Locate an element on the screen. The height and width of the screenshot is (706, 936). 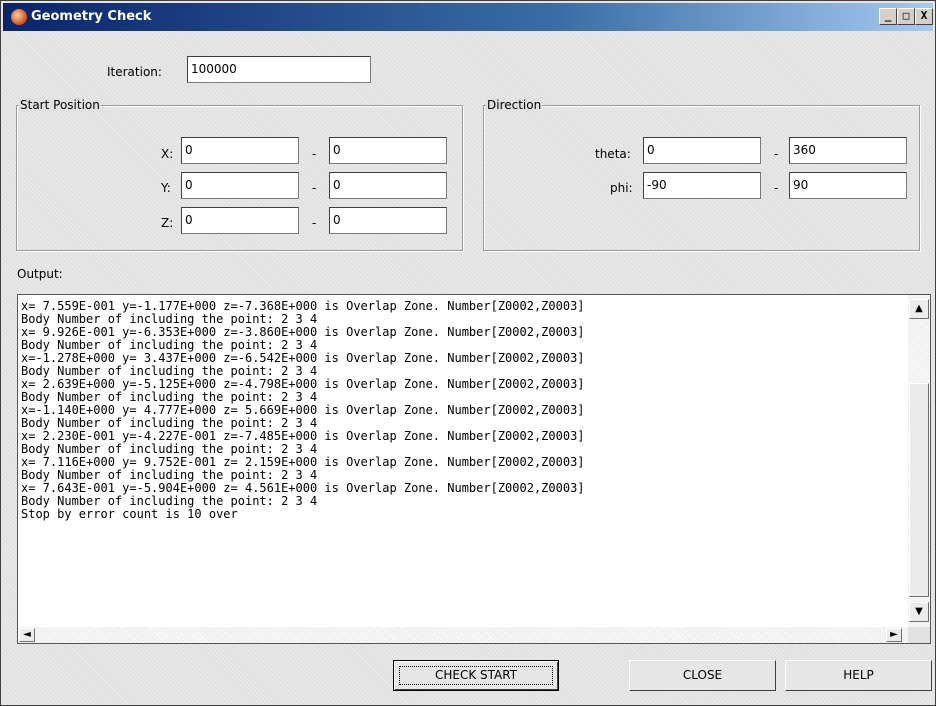
vertical-scrollbar: ▲ ▼ is located at coordinates (919, 461).